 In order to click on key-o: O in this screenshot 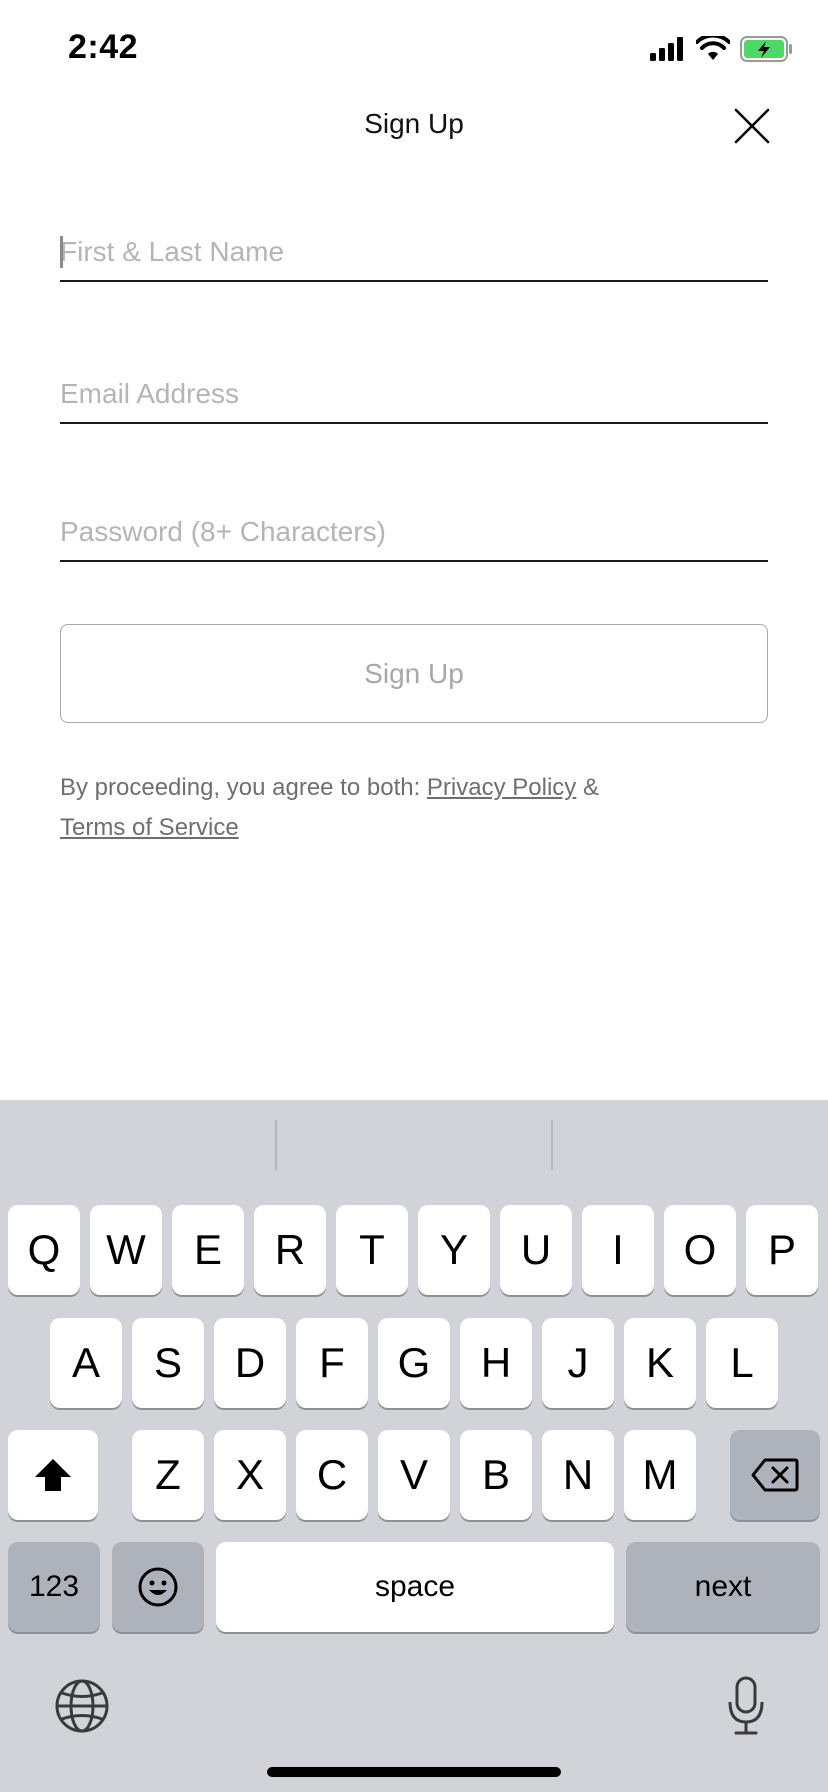, I will do `click(700, 1250)`.